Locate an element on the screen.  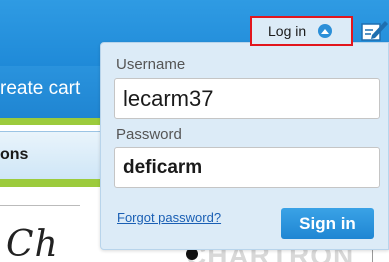
chevron-up-icon is located at coordinates (325, 31).